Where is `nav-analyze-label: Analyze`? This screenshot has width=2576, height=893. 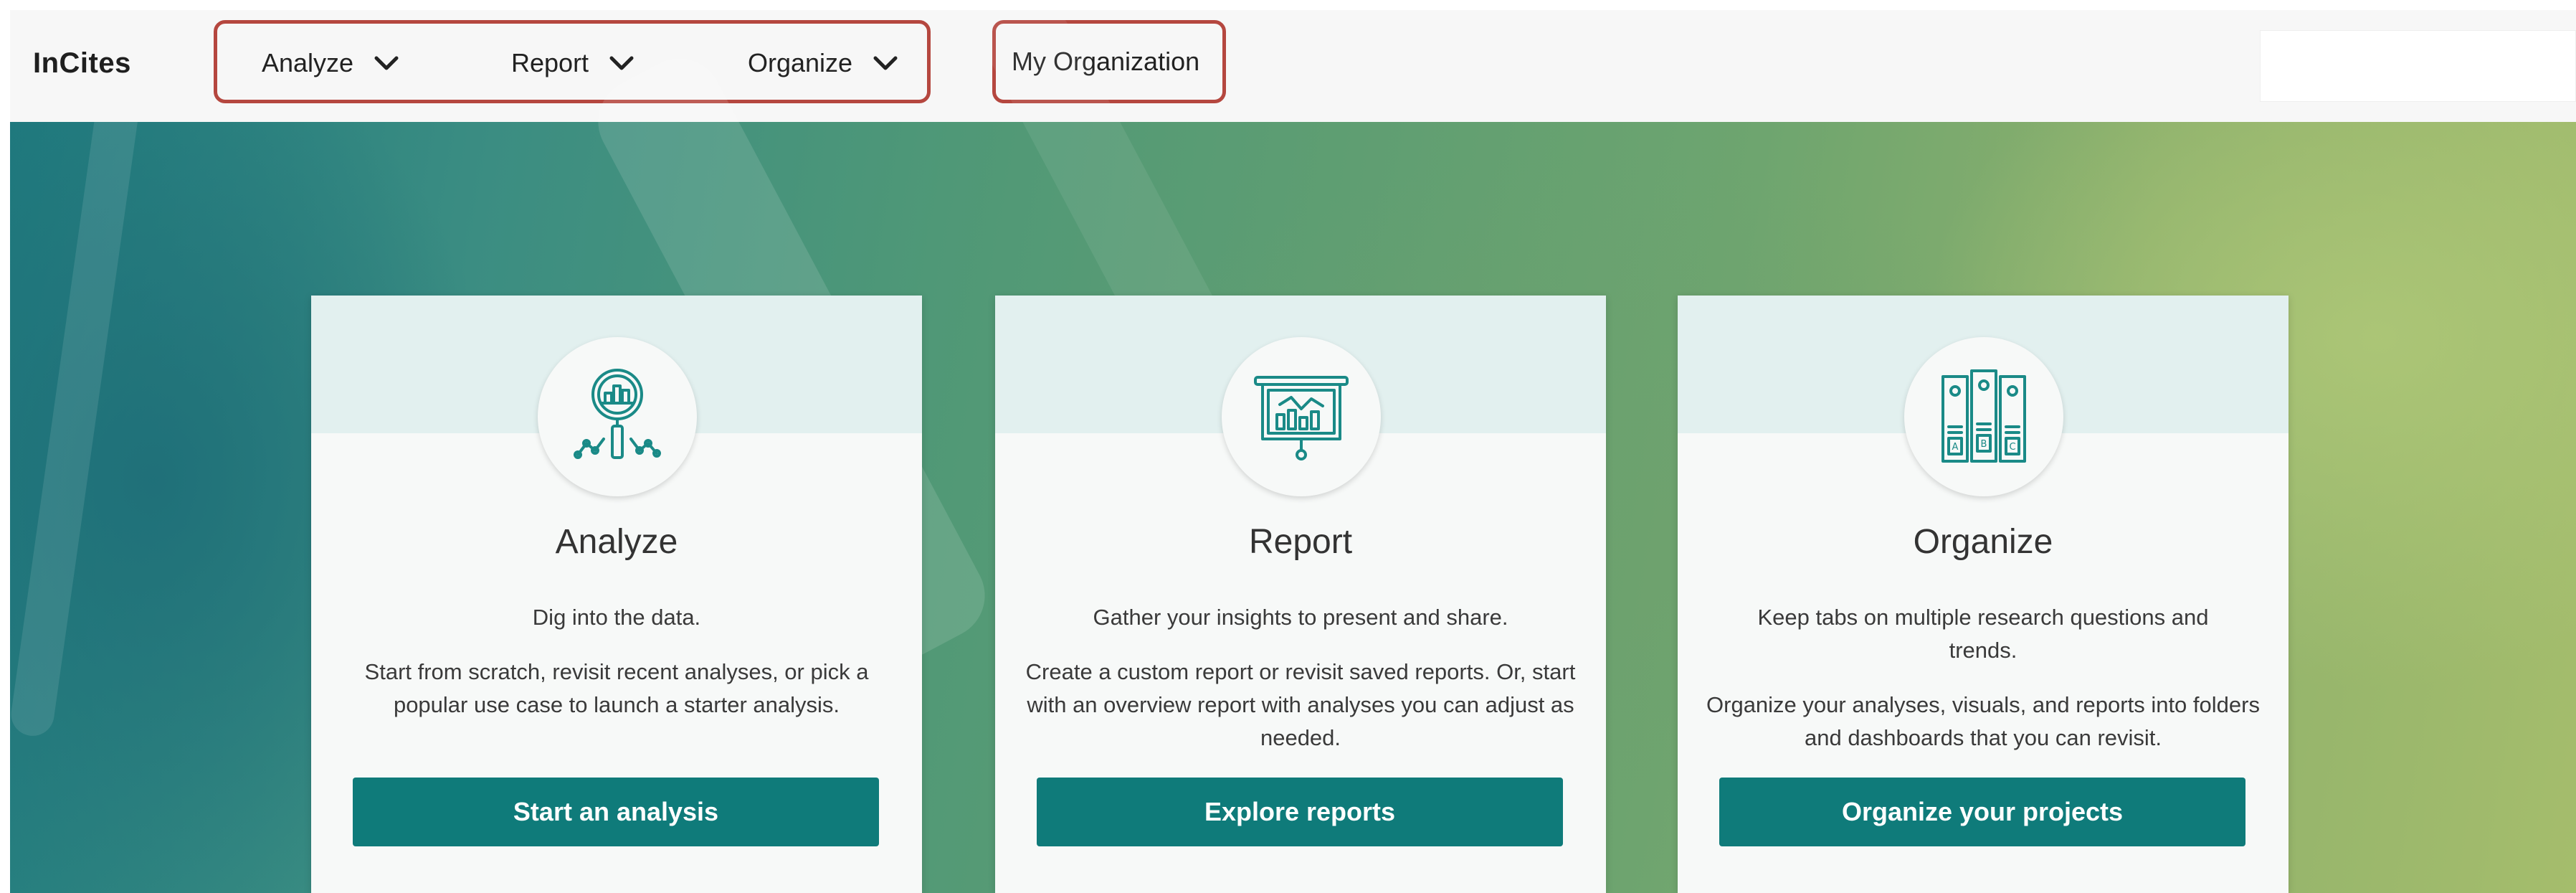 nav-analyze-label: Analyze is located at coordinates (308, 62).